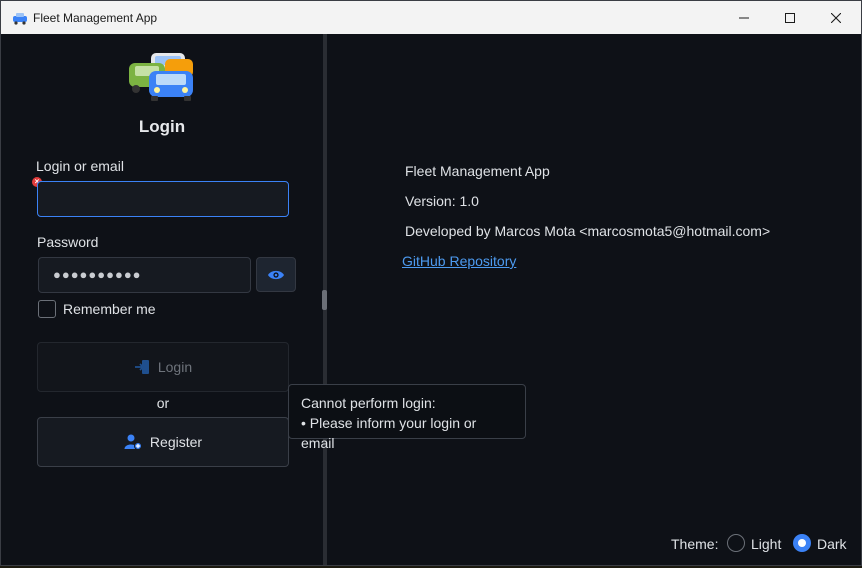  I want to click on show-password-button, so click(276, 274).